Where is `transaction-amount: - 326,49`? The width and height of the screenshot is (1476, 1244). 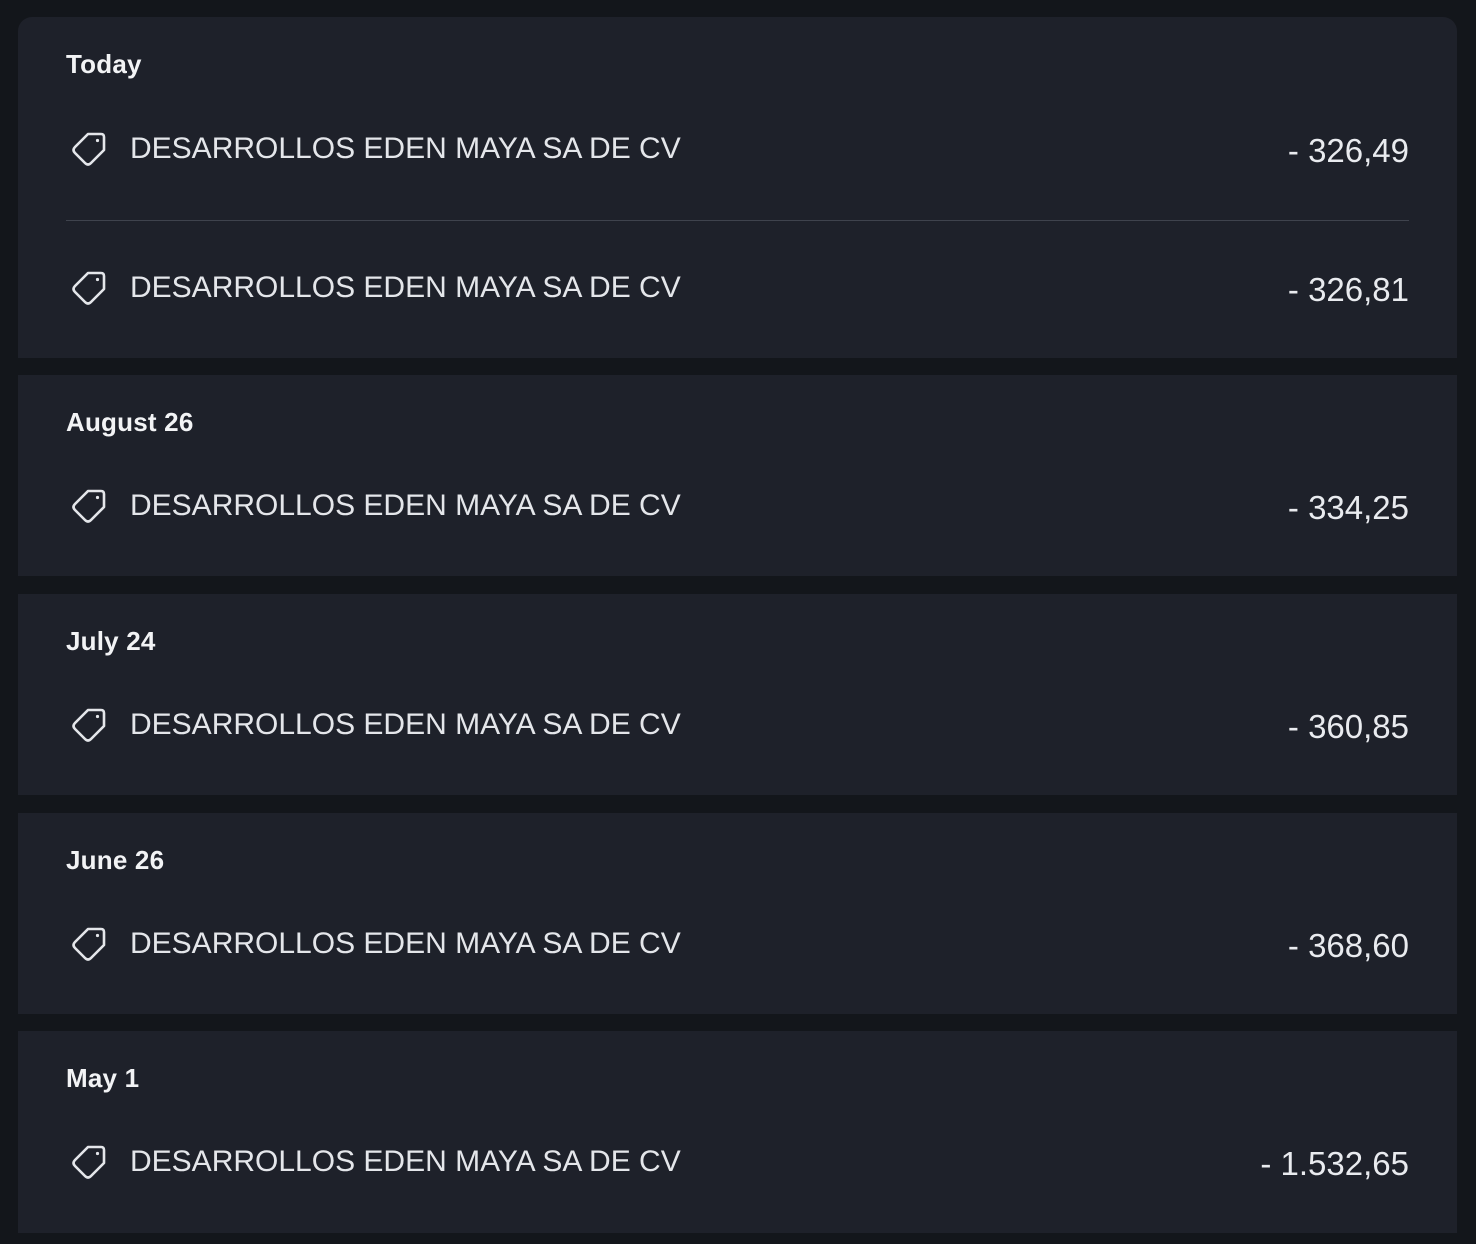 transaction-amount: - 326,49 is located at coordinates (1348, 150).